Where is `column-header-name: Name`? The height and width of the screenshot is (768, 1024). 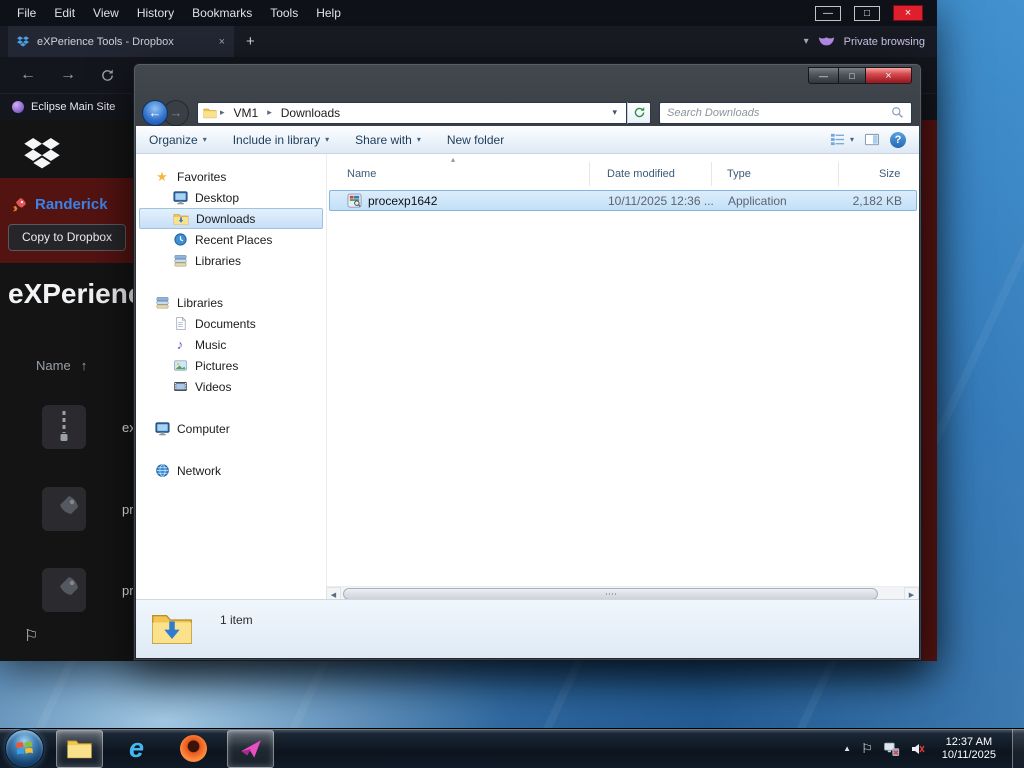 column-header-name: Name is located at coordinates (458, 174).